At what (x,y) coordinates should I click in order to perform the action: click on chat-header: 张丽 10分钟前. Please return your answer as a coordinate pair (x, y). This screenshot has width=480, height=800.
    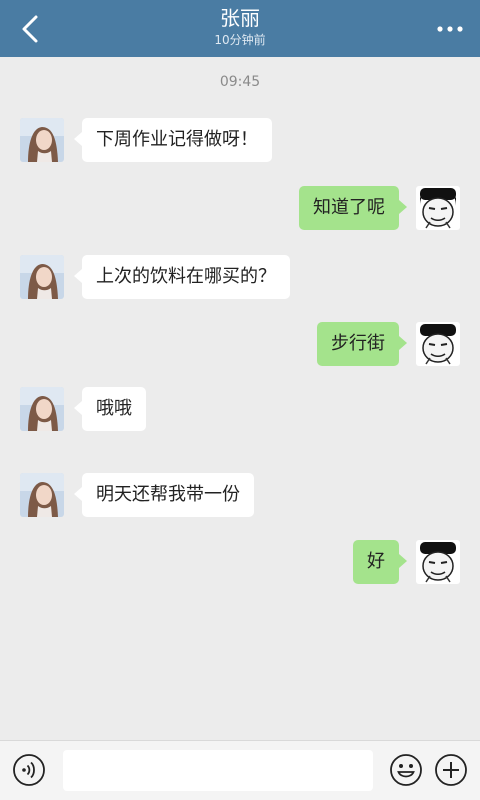
    Looking at the image, I should click on (240, 28).